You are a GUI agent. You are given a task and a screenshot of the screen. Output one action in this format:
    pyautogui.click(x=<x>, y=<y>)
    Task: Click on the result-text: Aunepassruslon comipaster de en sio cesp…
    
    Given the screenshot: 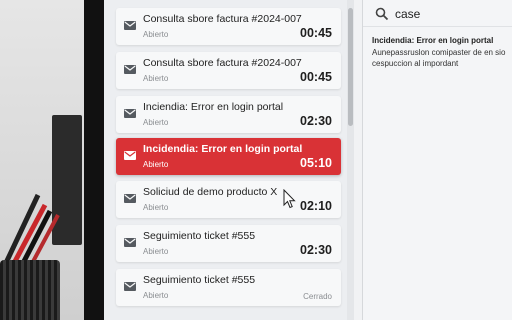 What is the action you would take?
    pyautogui.click(x=439, y=58)
    